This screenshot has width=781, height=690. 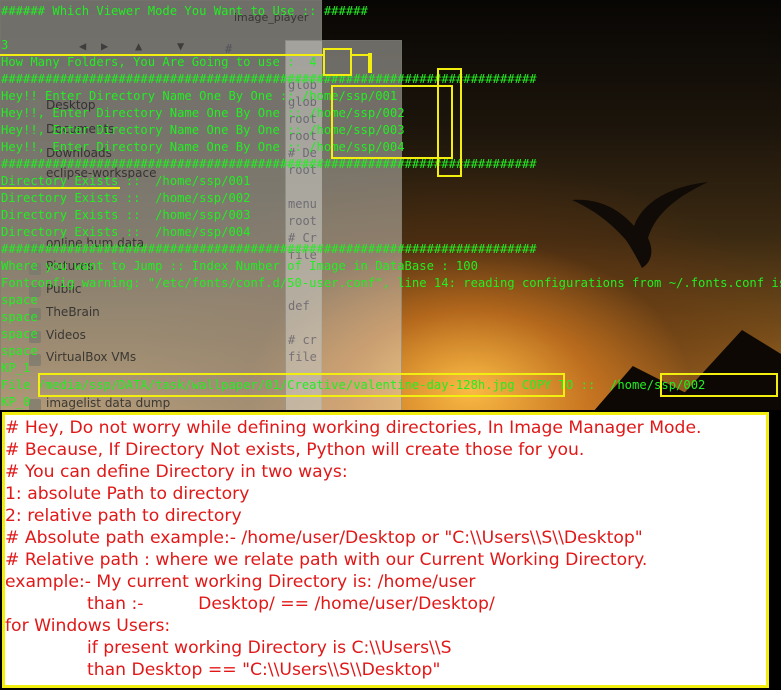 What do you see at coordinates (35, 404) in the screenshot?
I see `file-icon` at bounding box center [35, 404].